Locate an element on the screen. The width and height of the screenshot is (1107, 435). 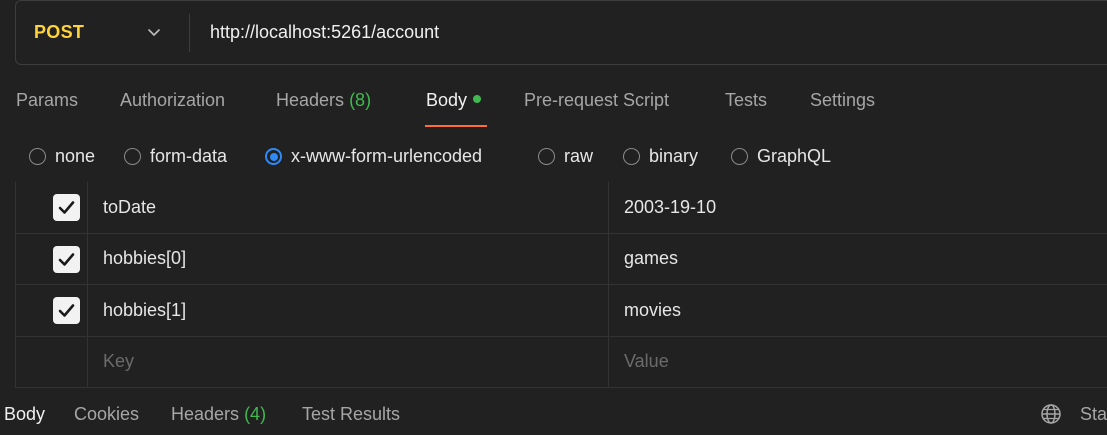
response-tab-cookies: Cookies is located at coordinates (106, 414).